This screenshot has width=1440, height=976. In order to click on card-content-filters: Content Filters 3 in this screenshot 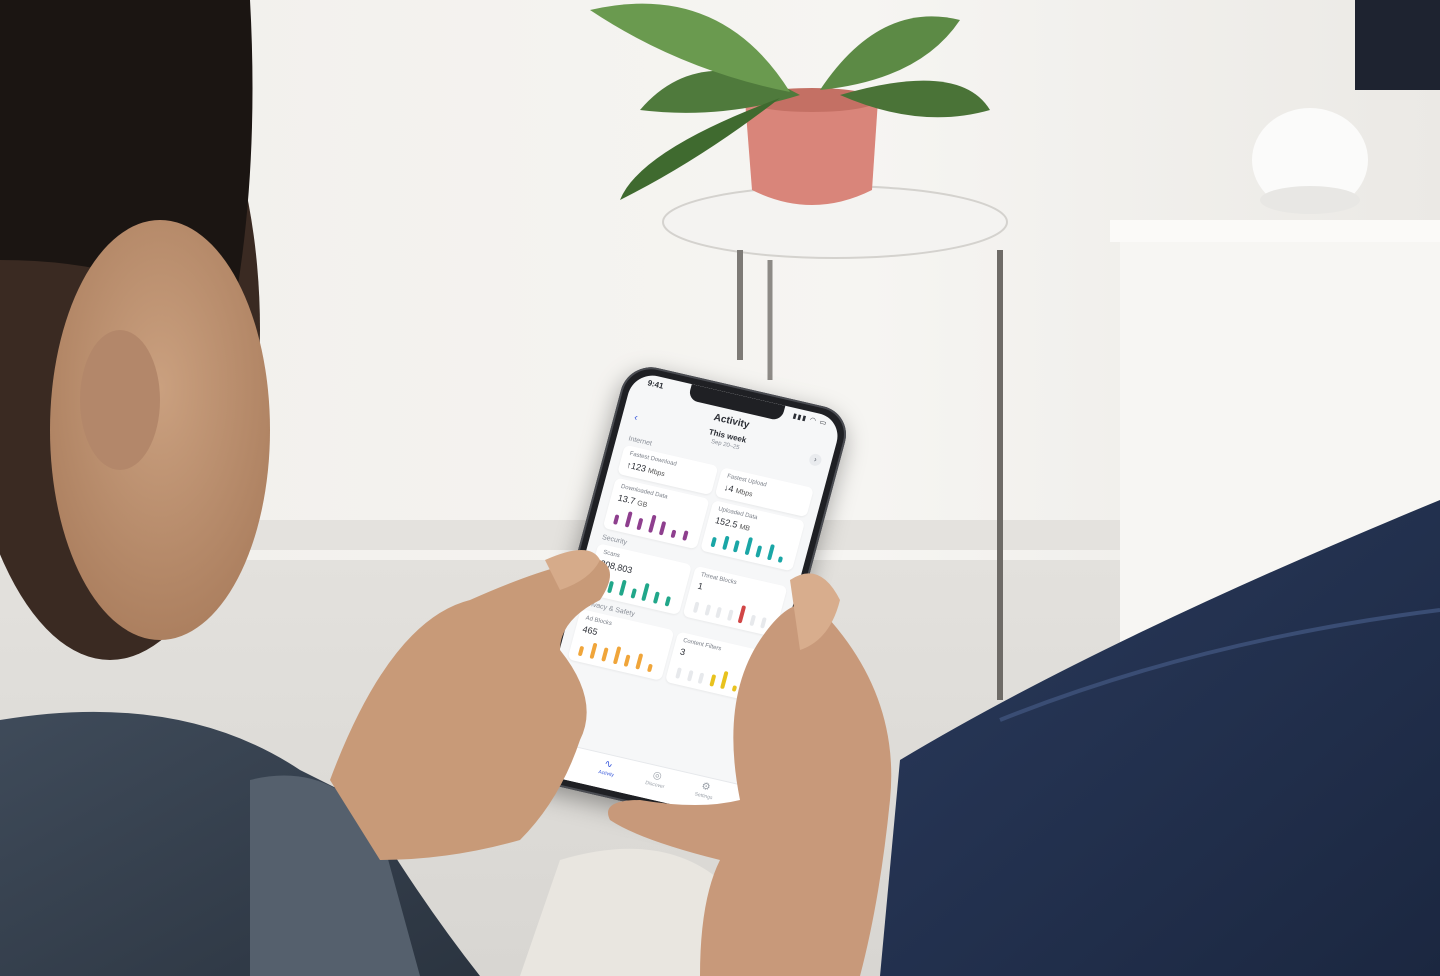, I will do `click(717, 667)`.